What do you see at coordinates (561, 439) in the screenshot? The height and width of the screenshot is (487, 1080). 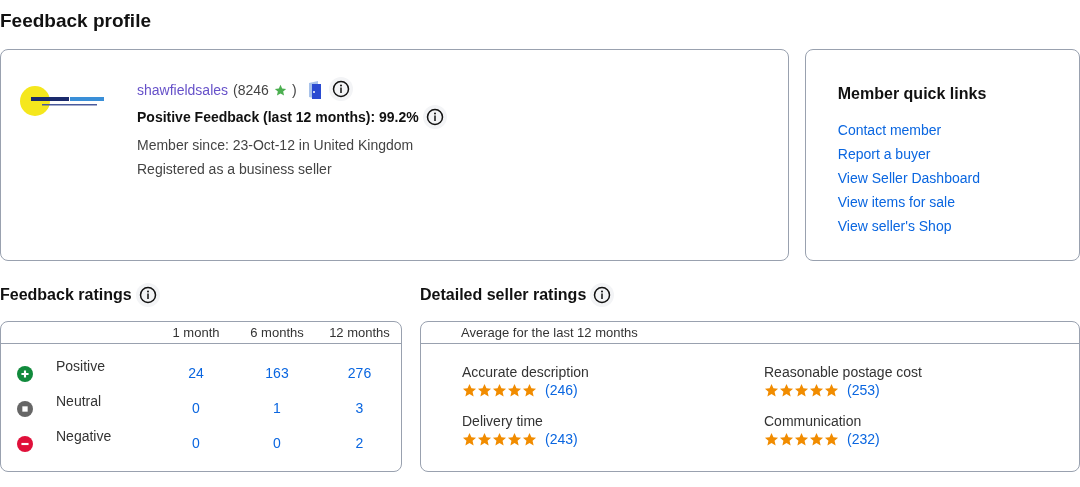 I see `rating-count-link: (243)` at bounding box center [561, 439].